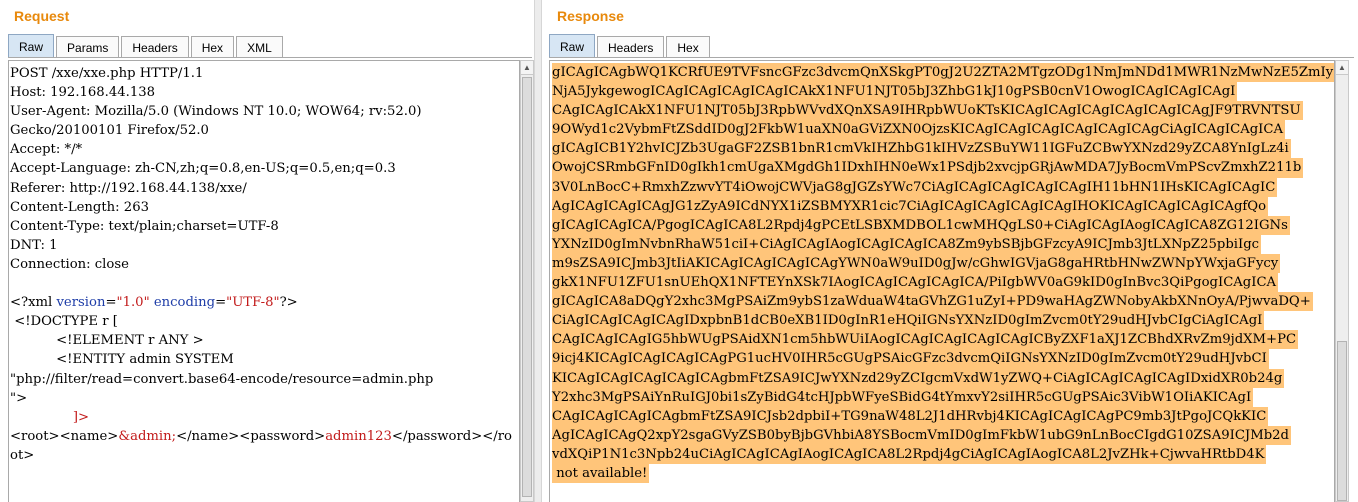  What do you see at coordinates (253, 303) in the screenshot?
I see `xml-decl-val-encoding: "UTF-8"` at bounding box center [253, 303].